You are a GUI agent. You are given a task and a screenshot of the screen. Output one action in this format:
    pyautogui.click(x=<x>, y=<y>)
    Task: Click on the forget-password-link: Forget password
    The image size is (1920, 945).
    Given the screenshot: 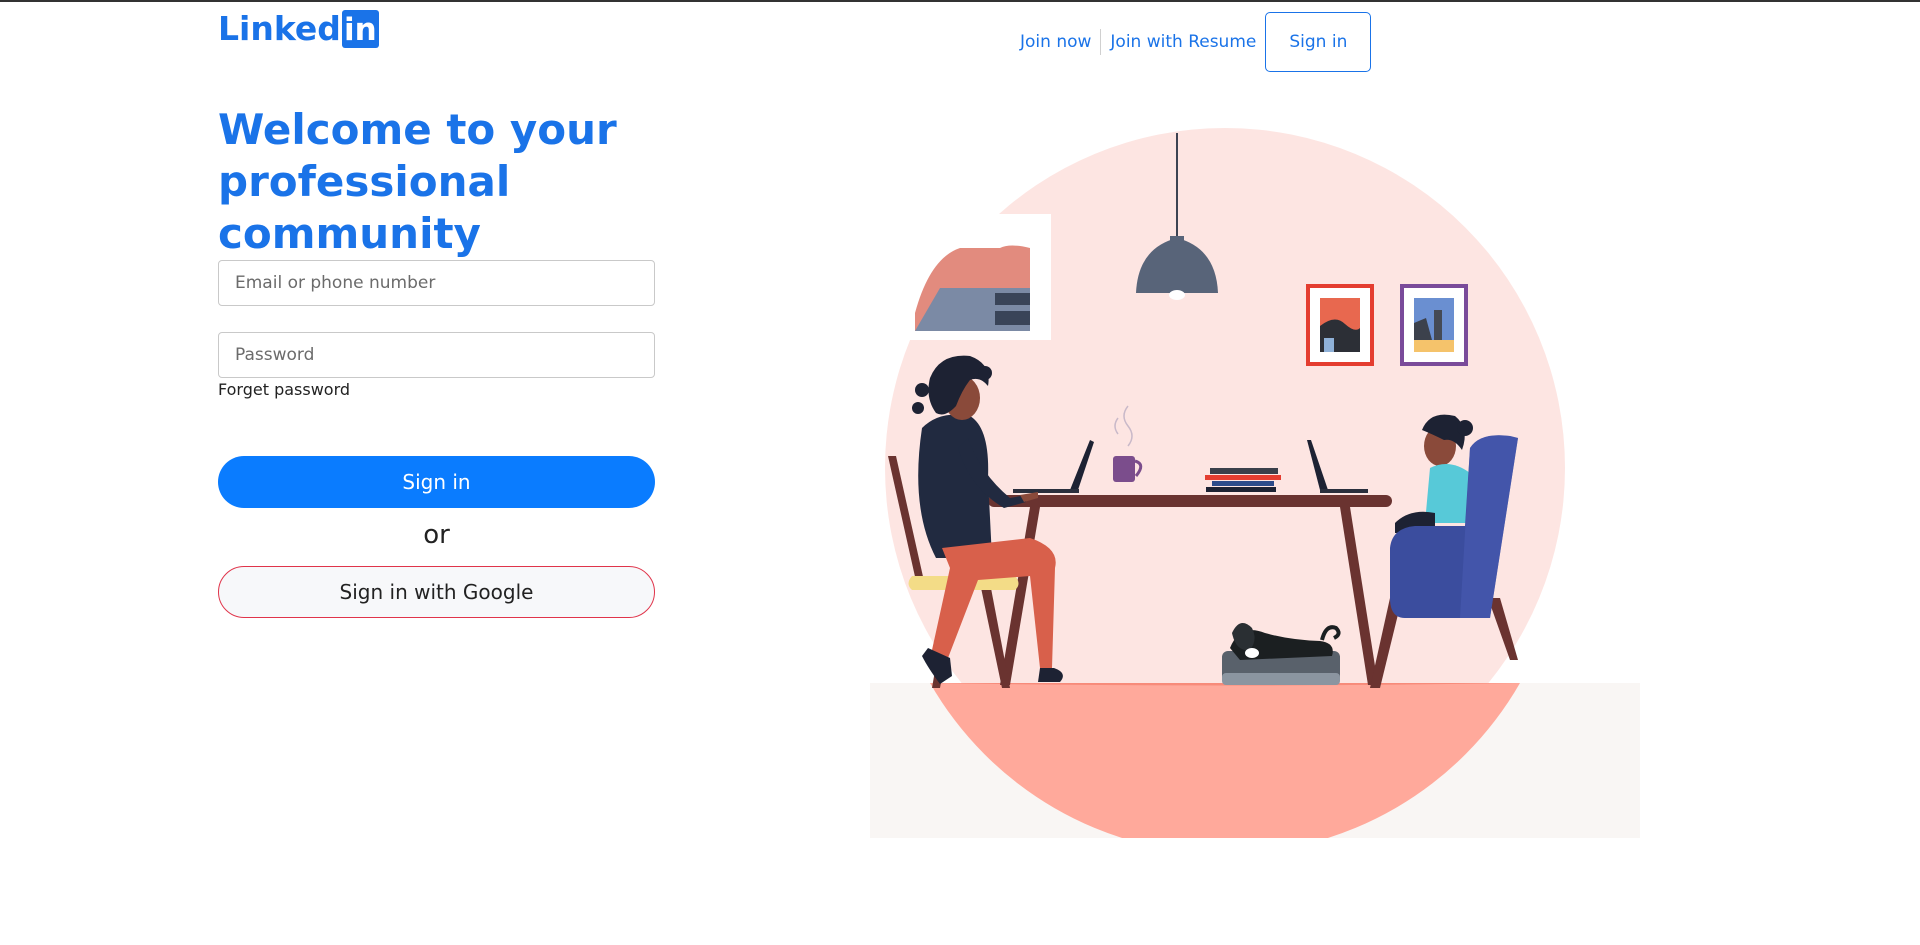 What is the action you would take?
    pyautogui.click(x=284, y=389)
    